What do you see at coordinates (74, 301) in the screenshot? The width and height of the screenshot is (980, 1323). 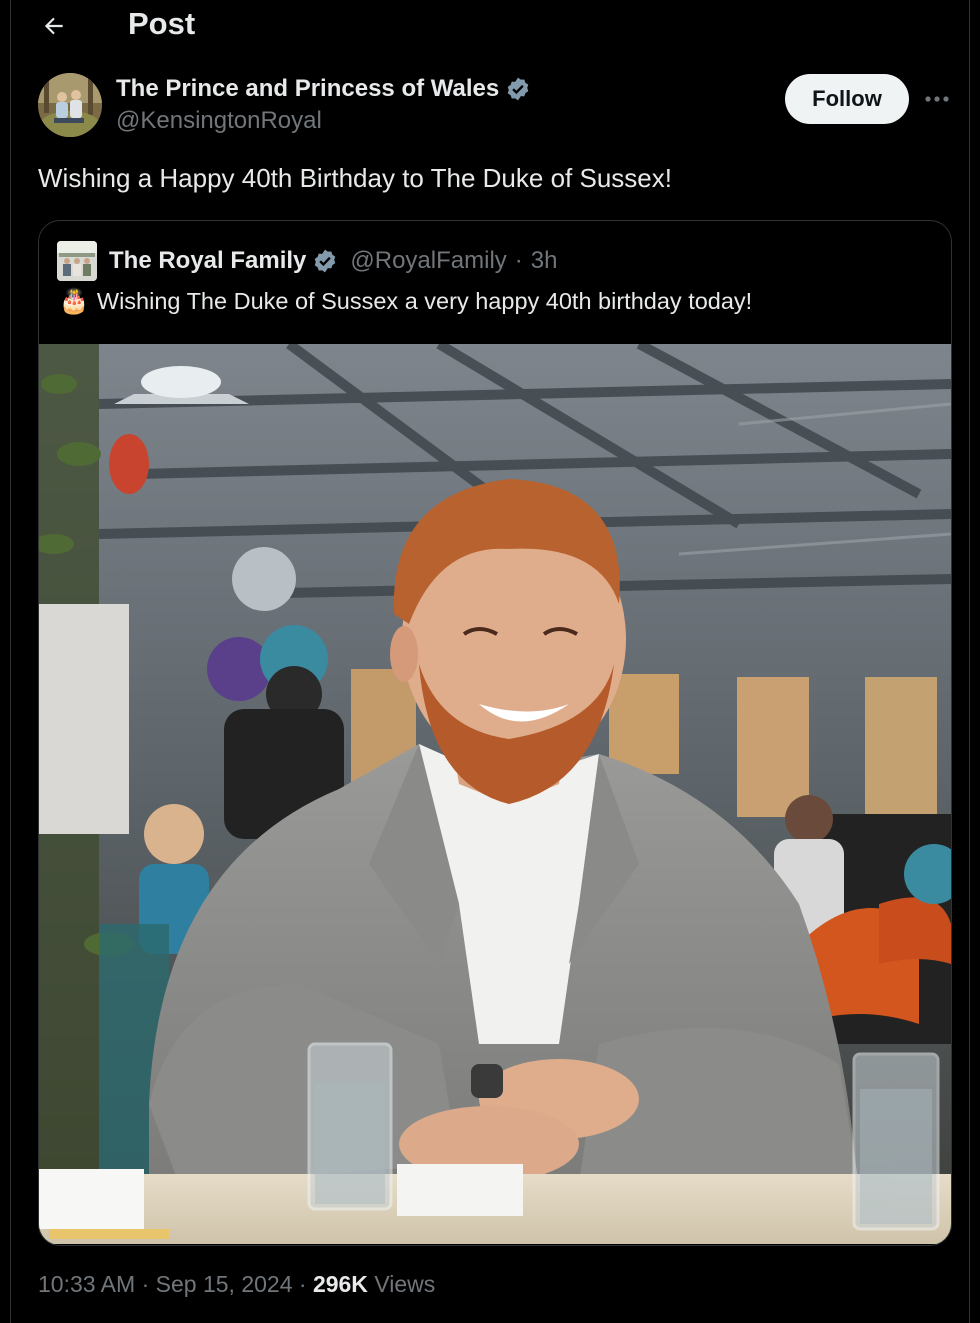 I see `birthday-cake-icon: 🎂` at bounding box center [74, 301].